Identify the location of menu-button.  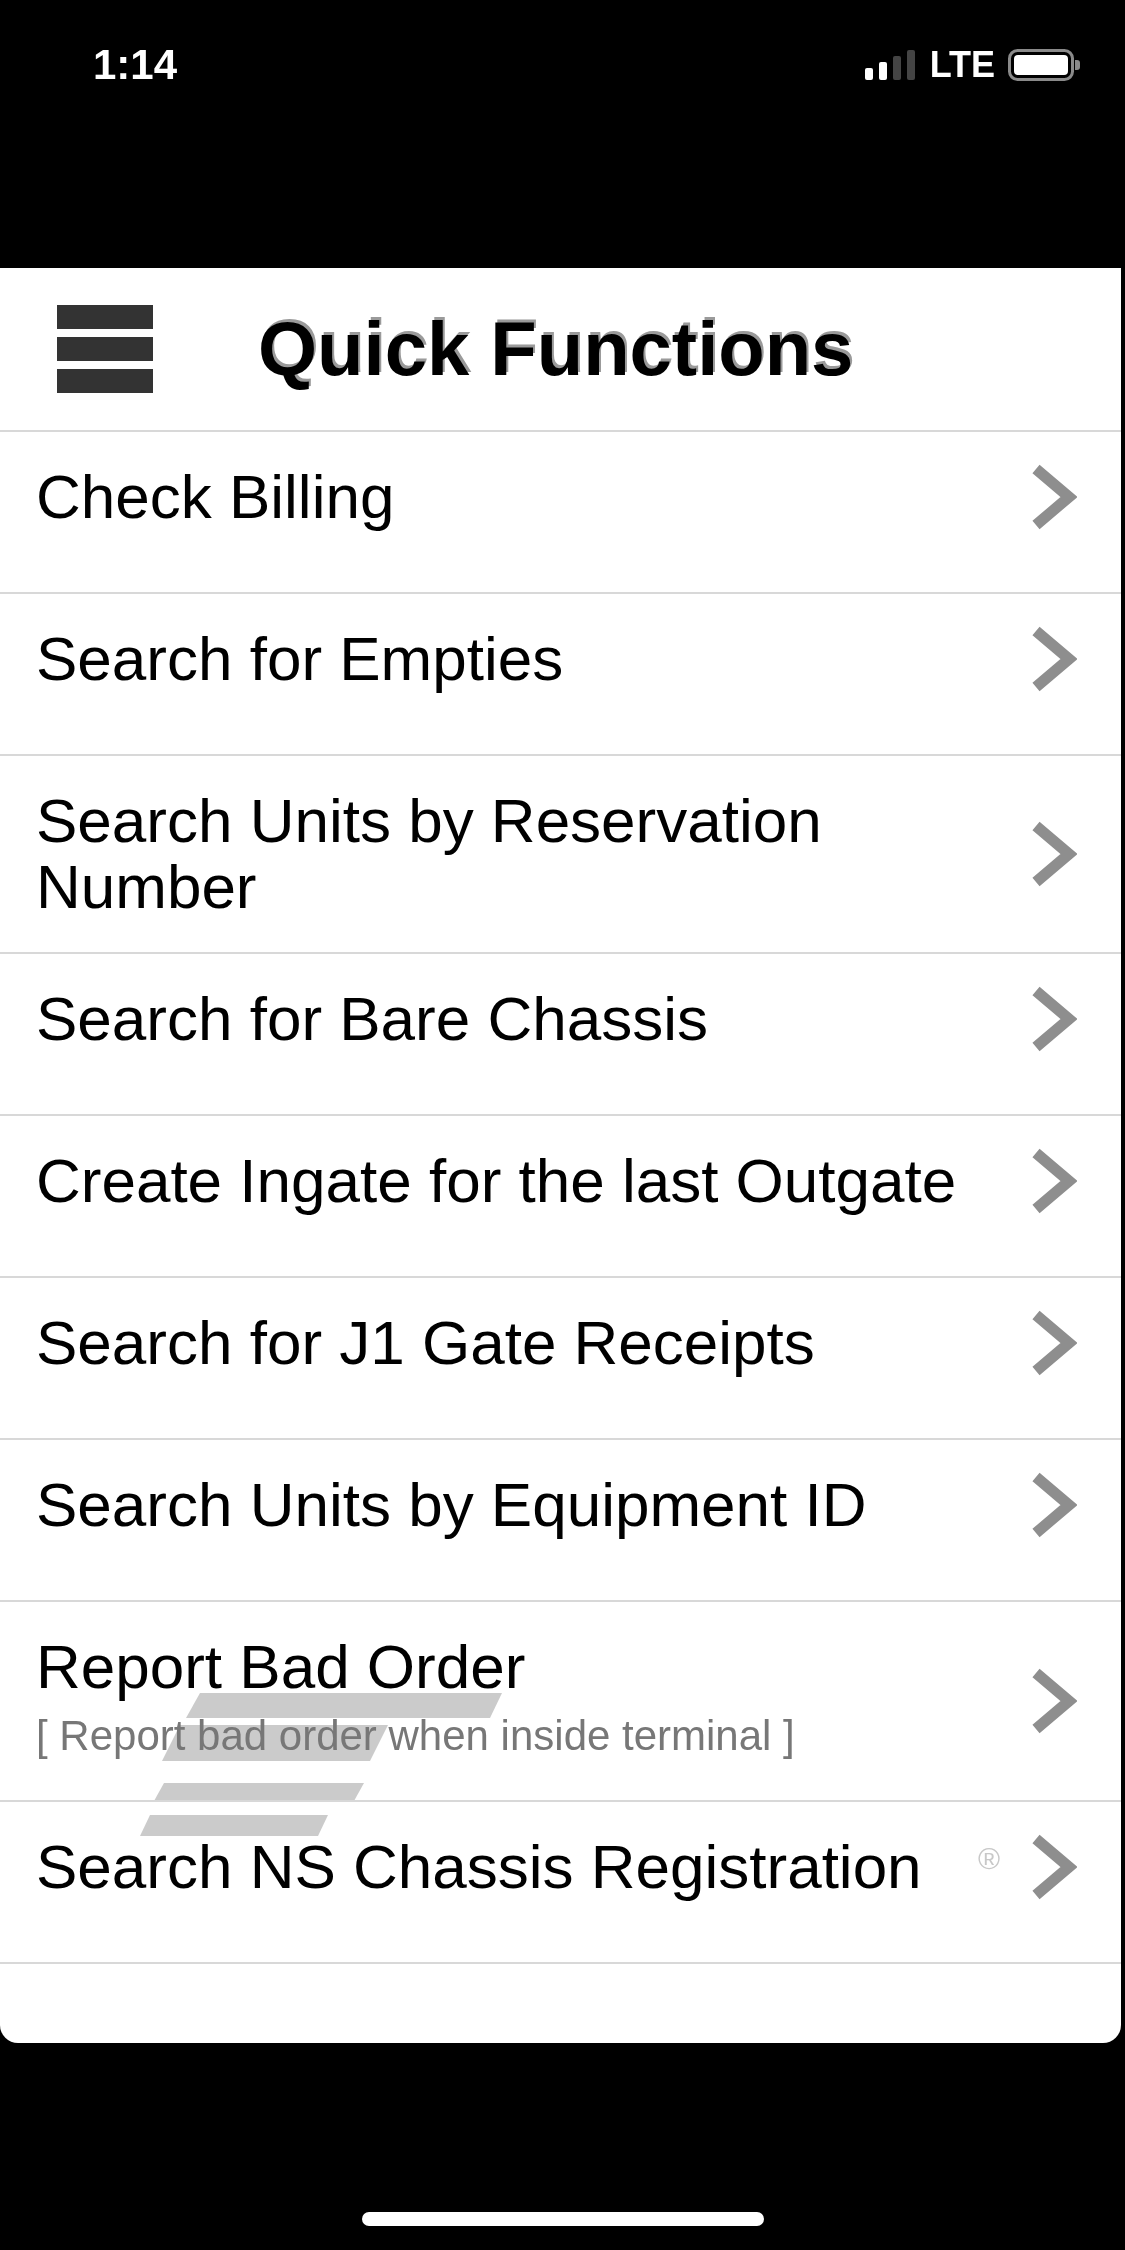
(105, 349).